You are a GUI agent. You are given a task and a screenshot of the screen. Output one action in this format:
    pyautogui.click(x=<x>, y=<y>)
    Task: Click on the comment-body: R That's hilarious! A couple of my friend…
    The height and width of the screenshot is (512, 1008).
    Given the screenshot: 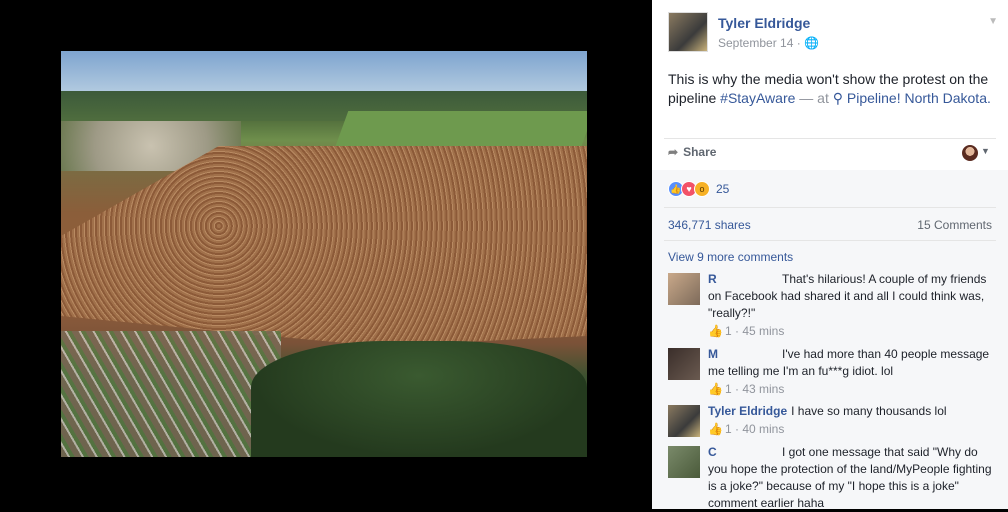 What is the action you would take?
    pyautogui.click(x=851, y=305)
    